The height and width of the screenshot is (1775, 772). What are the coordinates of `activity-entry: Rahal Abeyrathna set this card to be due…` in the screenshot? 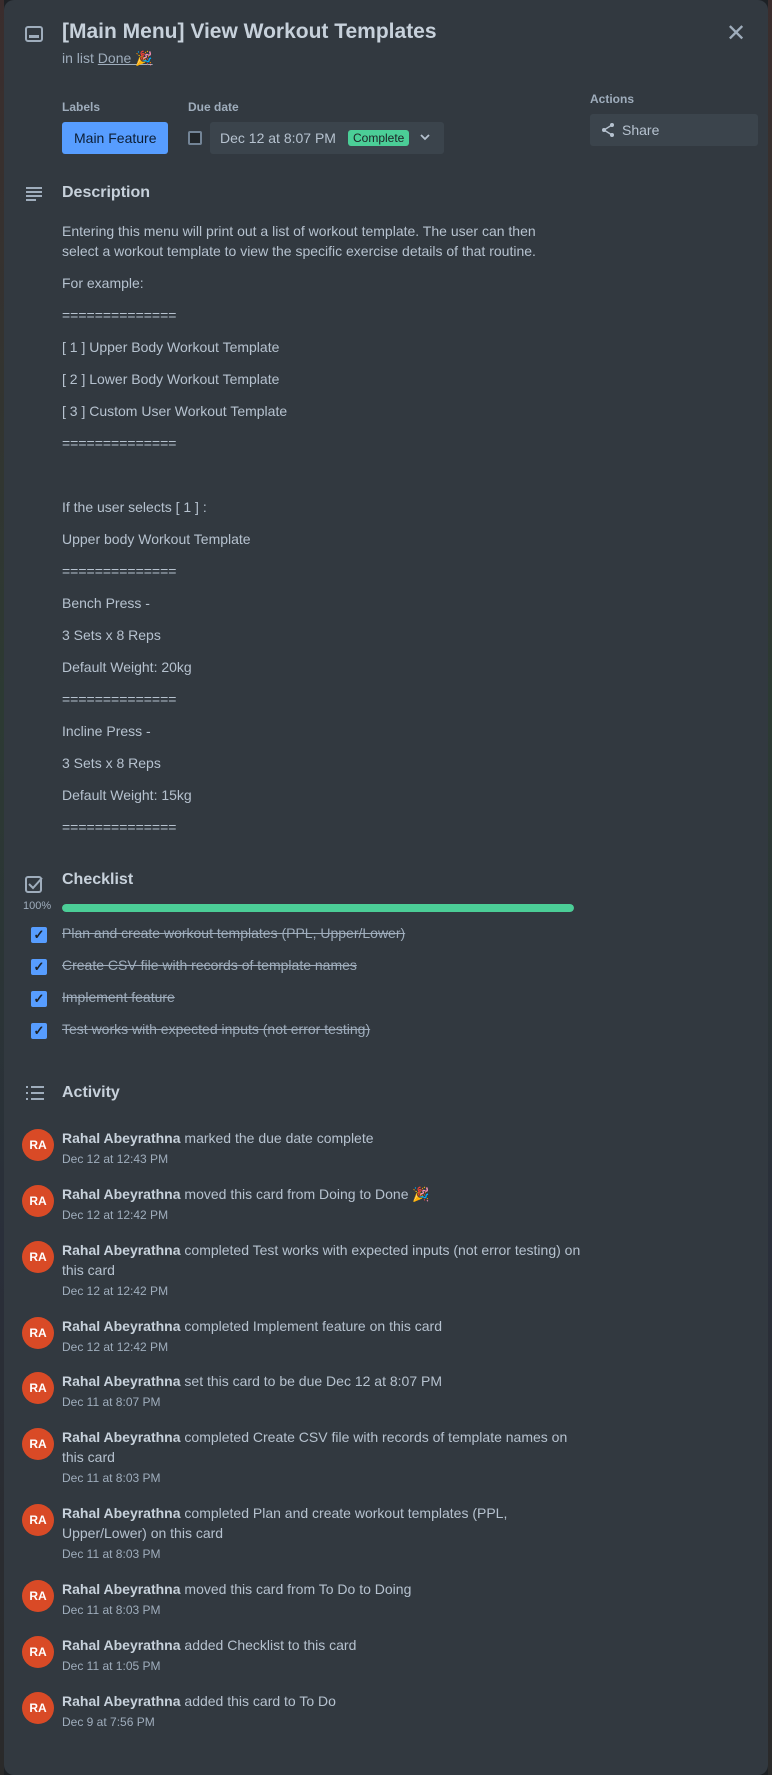 It's located at (322, 1381).